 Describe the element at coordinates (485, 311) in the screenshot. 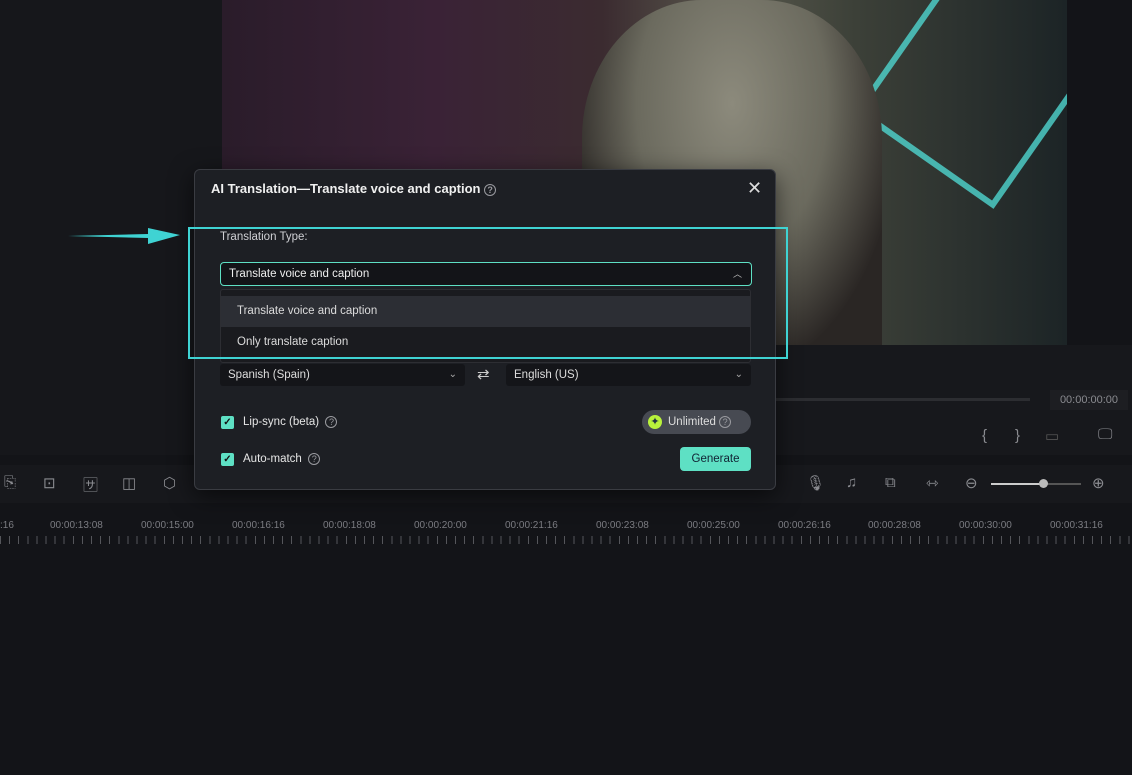

I see `option-translate-voice-and-caption: Translate voice and caption` at that location.